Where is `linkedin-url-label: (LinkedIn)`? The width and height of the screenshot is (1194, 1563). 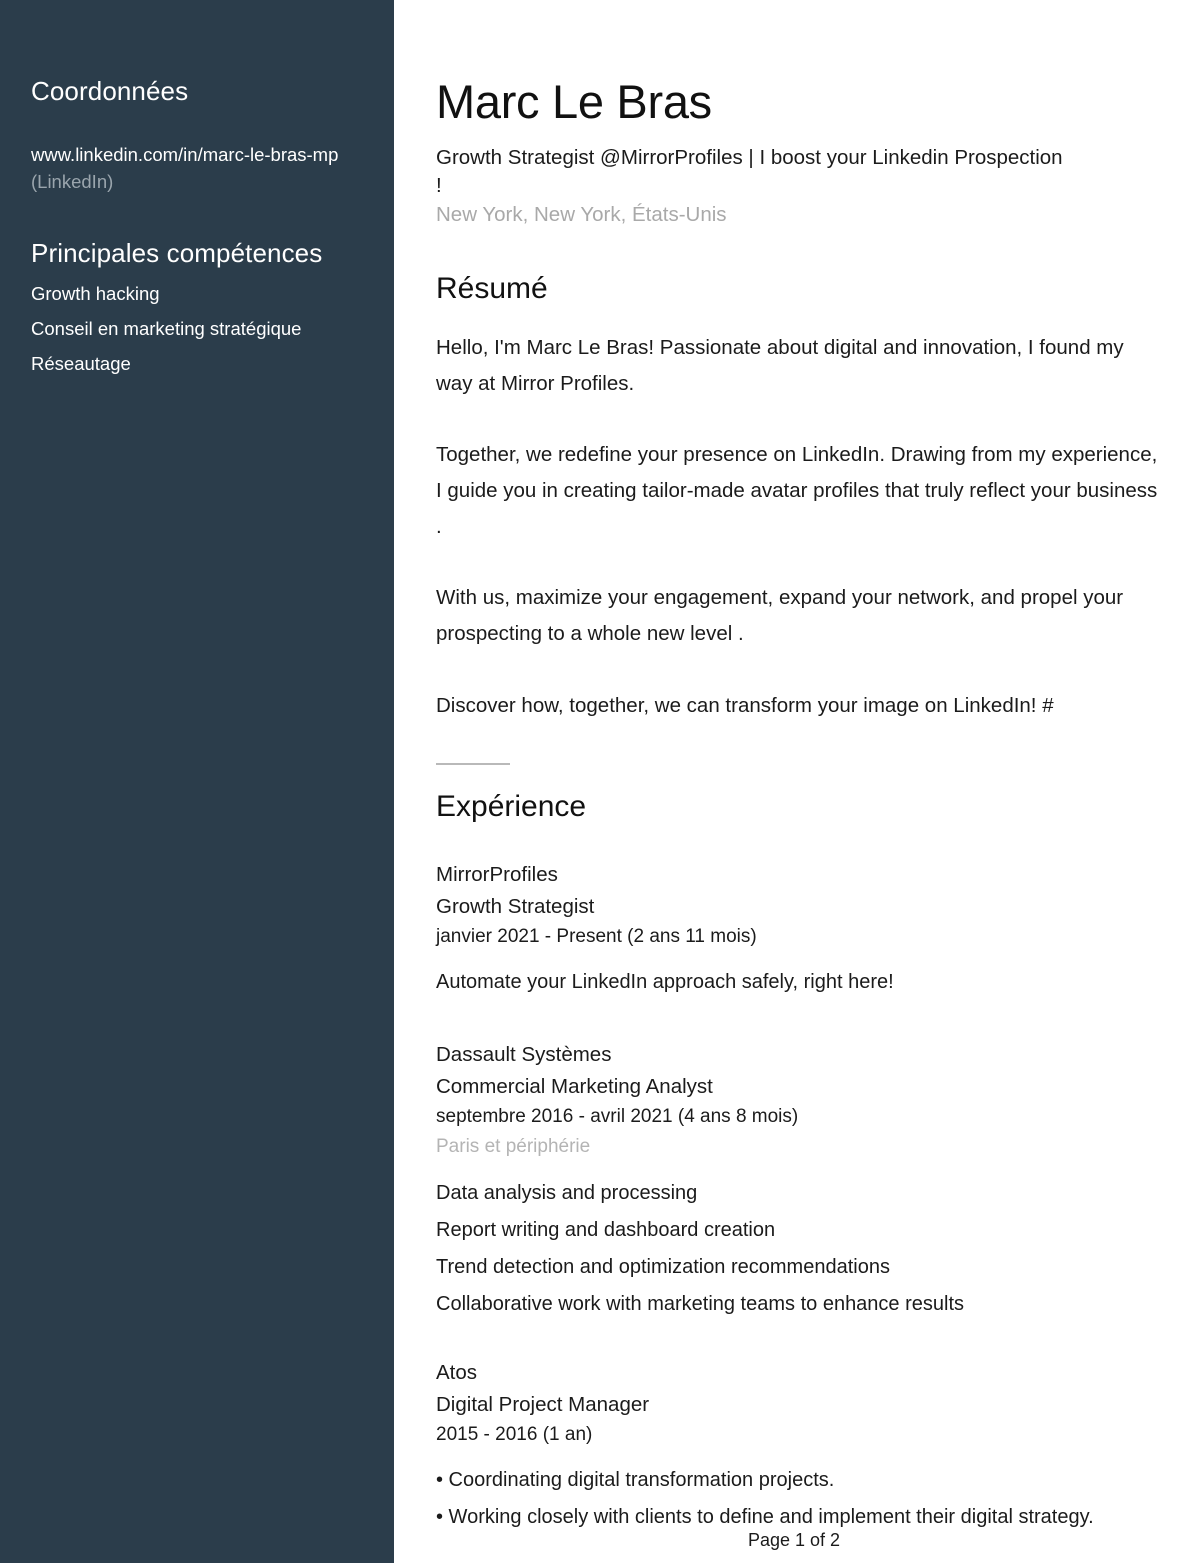
linkedin-url-label: (LinkedIn) is located at coordinates (72, 181).